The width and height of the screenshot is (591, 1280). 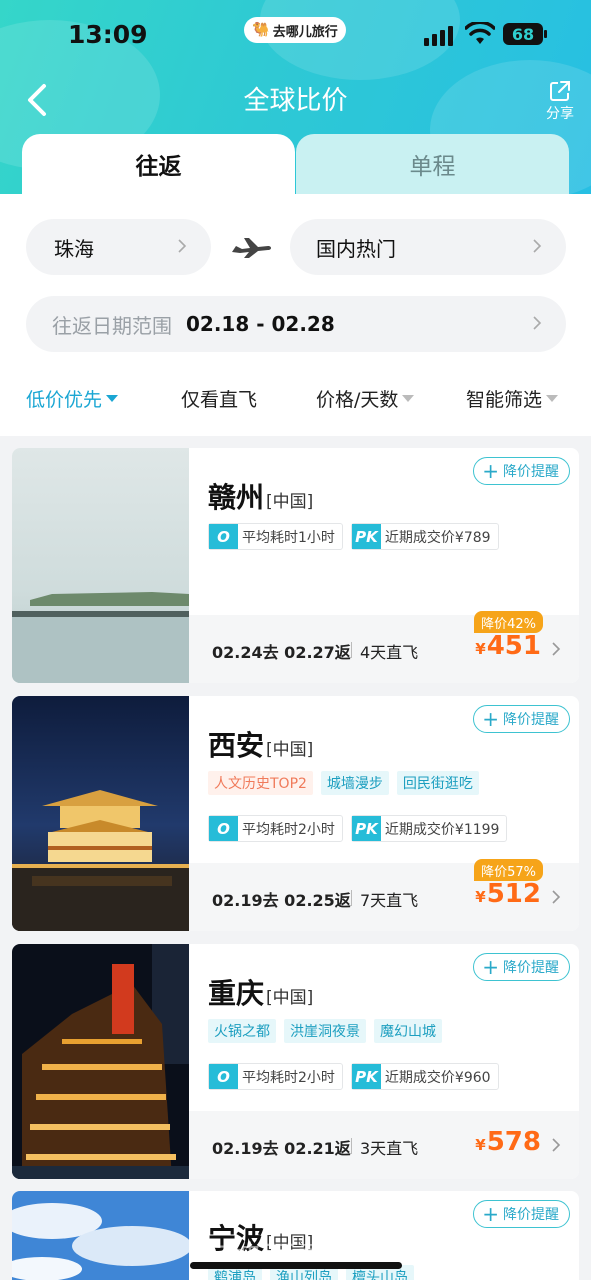 I want to click on share-button: 分享, so click(x=560, y=101).